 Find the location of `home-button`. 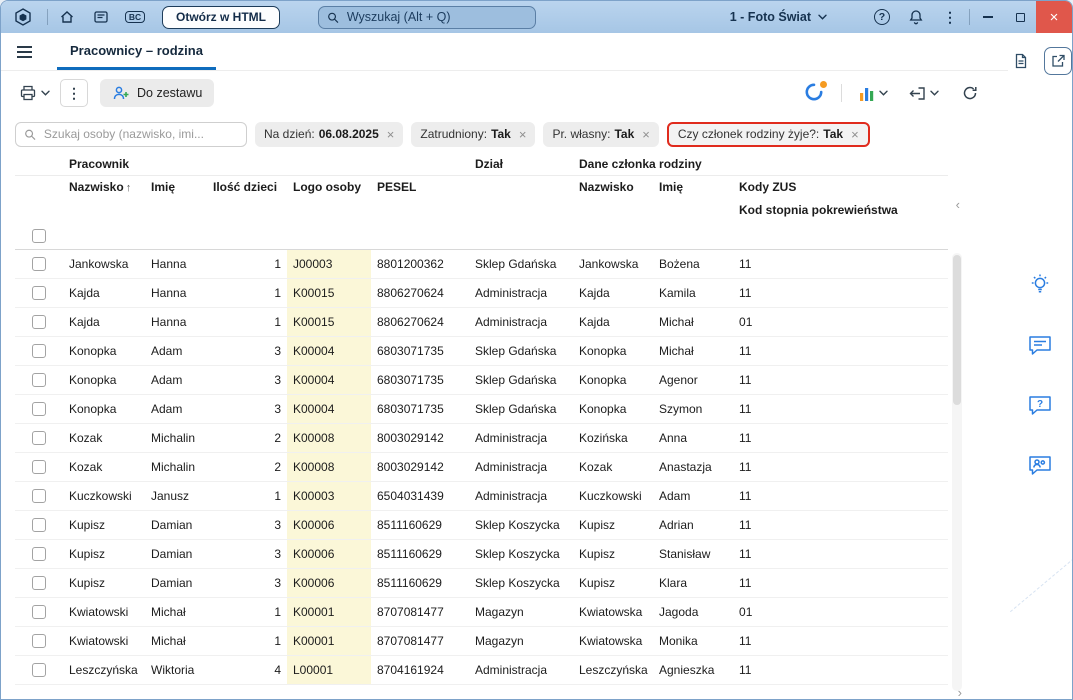

home-button is located at coordinates (67, 17).